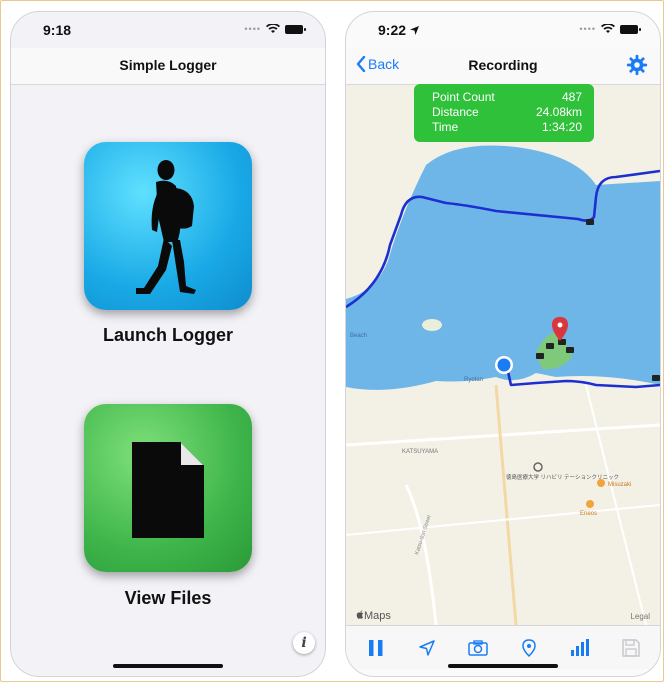 This screenshot has width=666, height=684. Describe the element at coordinates (590, 504) in the screenshot. I see `eneos-poi-icon` at that location.